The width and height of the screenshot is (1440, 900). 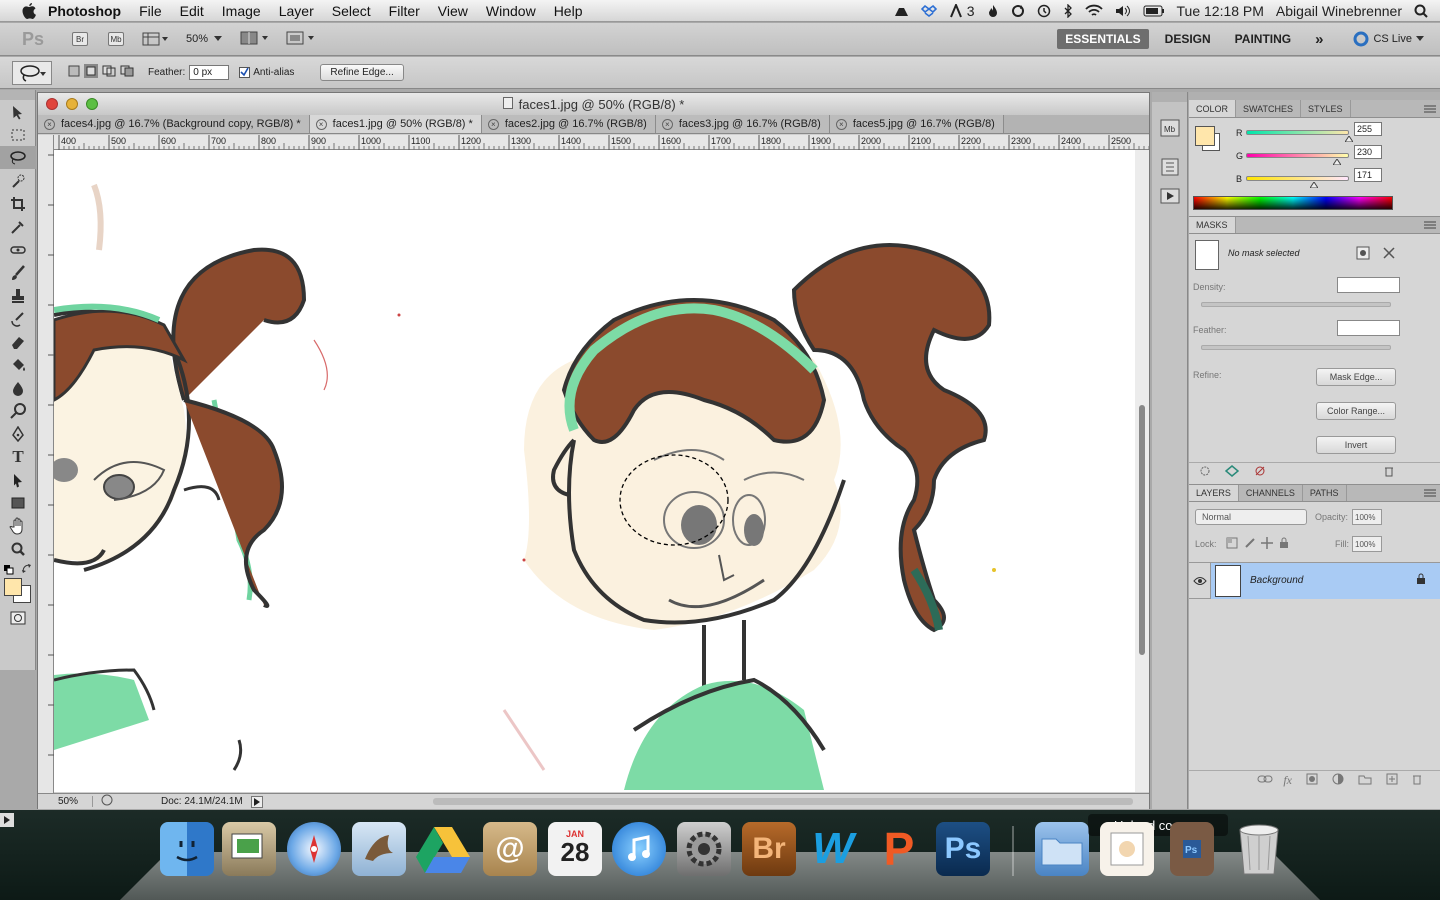 What do you see at coordinates (116, 39) in the screenshot?
I see `mini-bridge-button: Mb` at bounding box center [116, 39].